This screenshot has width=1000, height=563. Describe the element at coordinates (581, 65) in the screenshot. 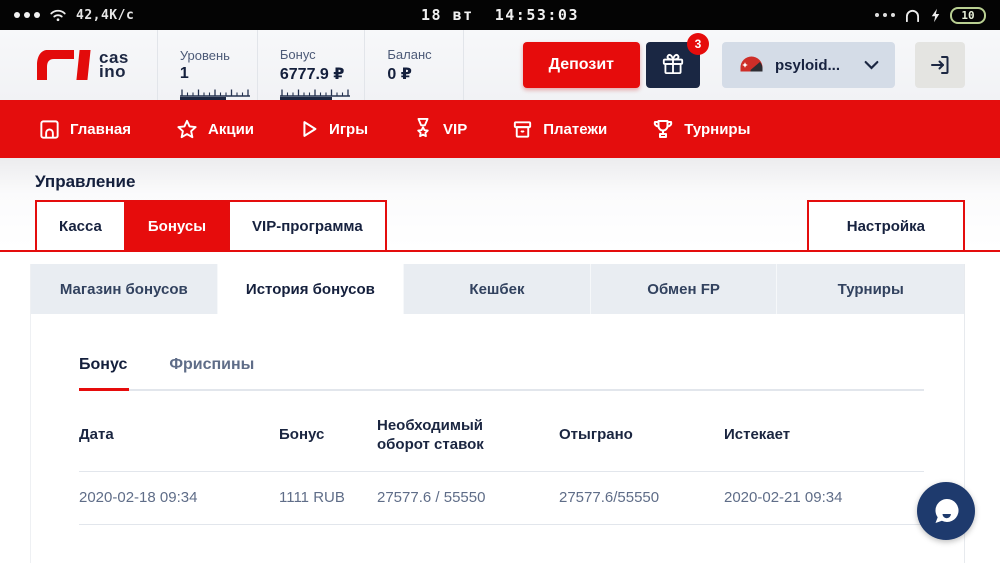

I see `deposit-button: Депозит` at that location.